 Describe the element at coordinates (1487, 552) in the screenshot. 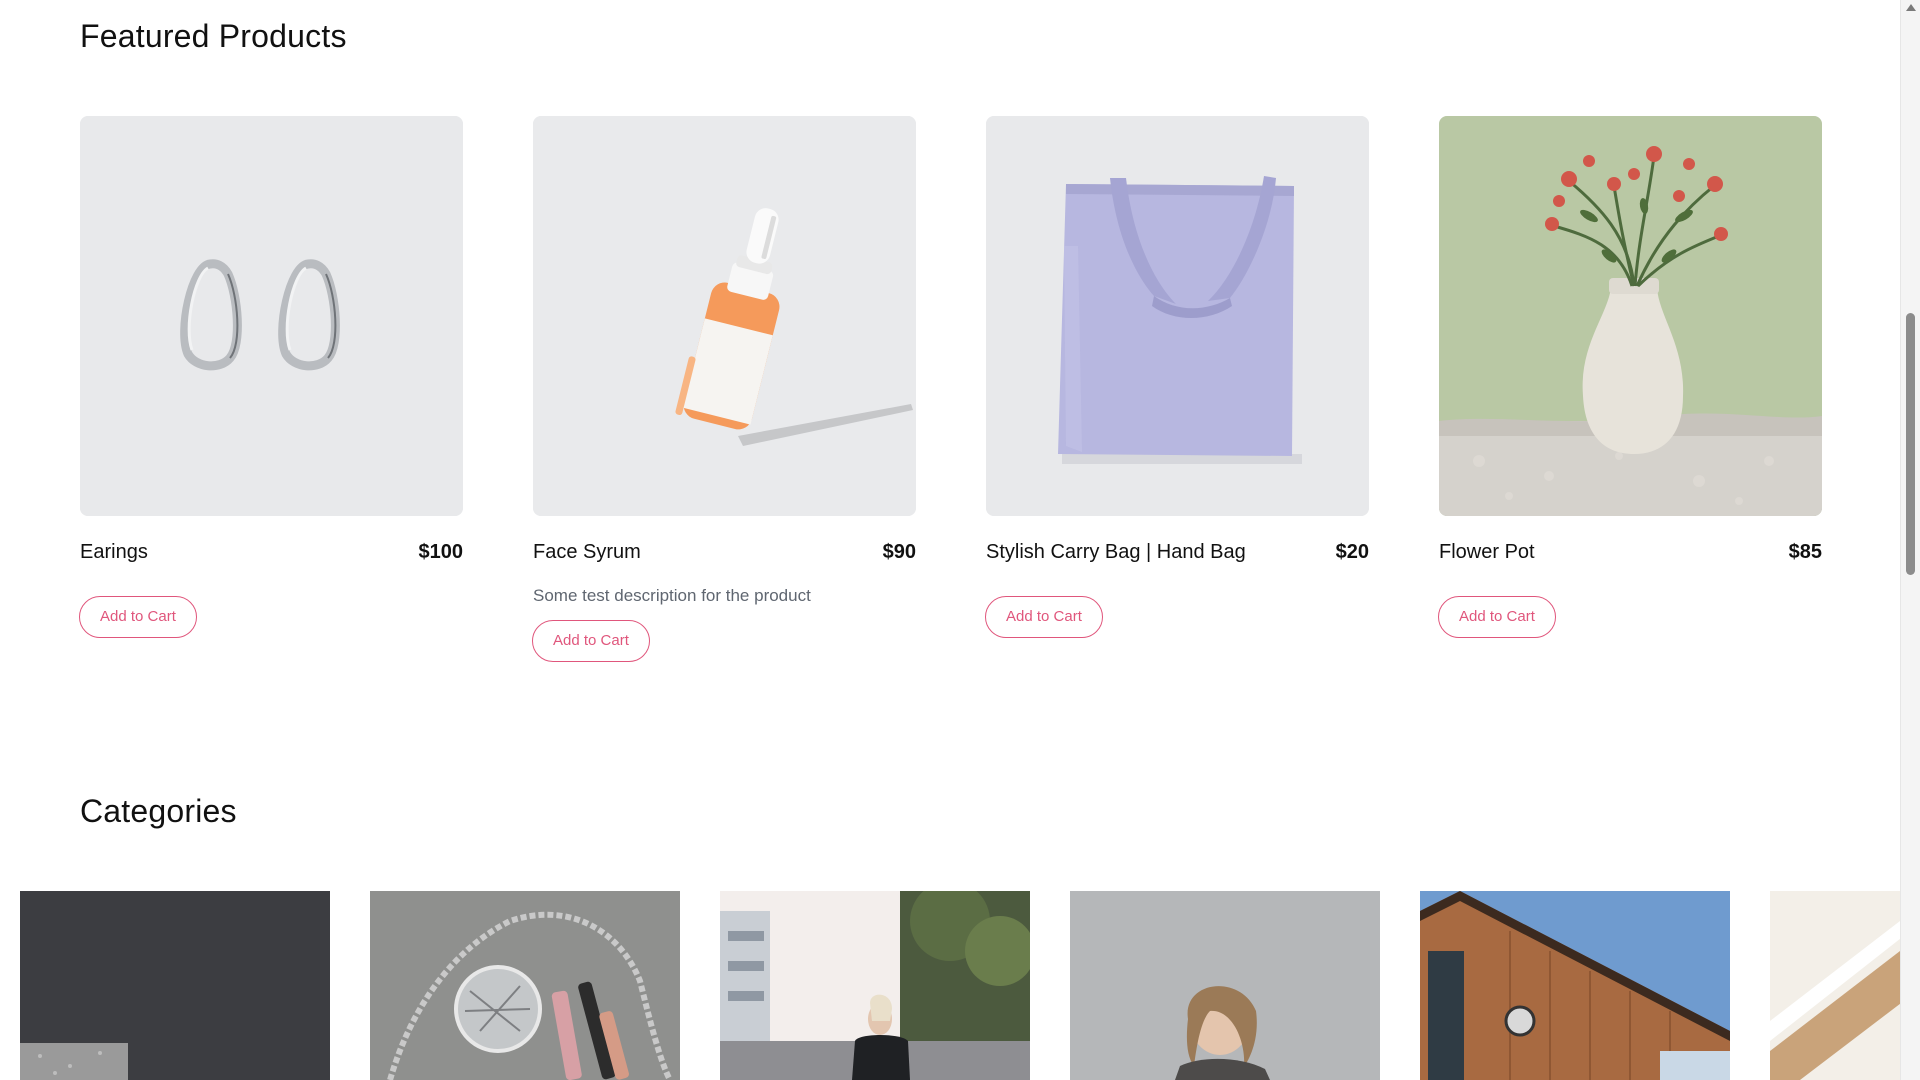

I see `product-name: Flower Pot` at that location.